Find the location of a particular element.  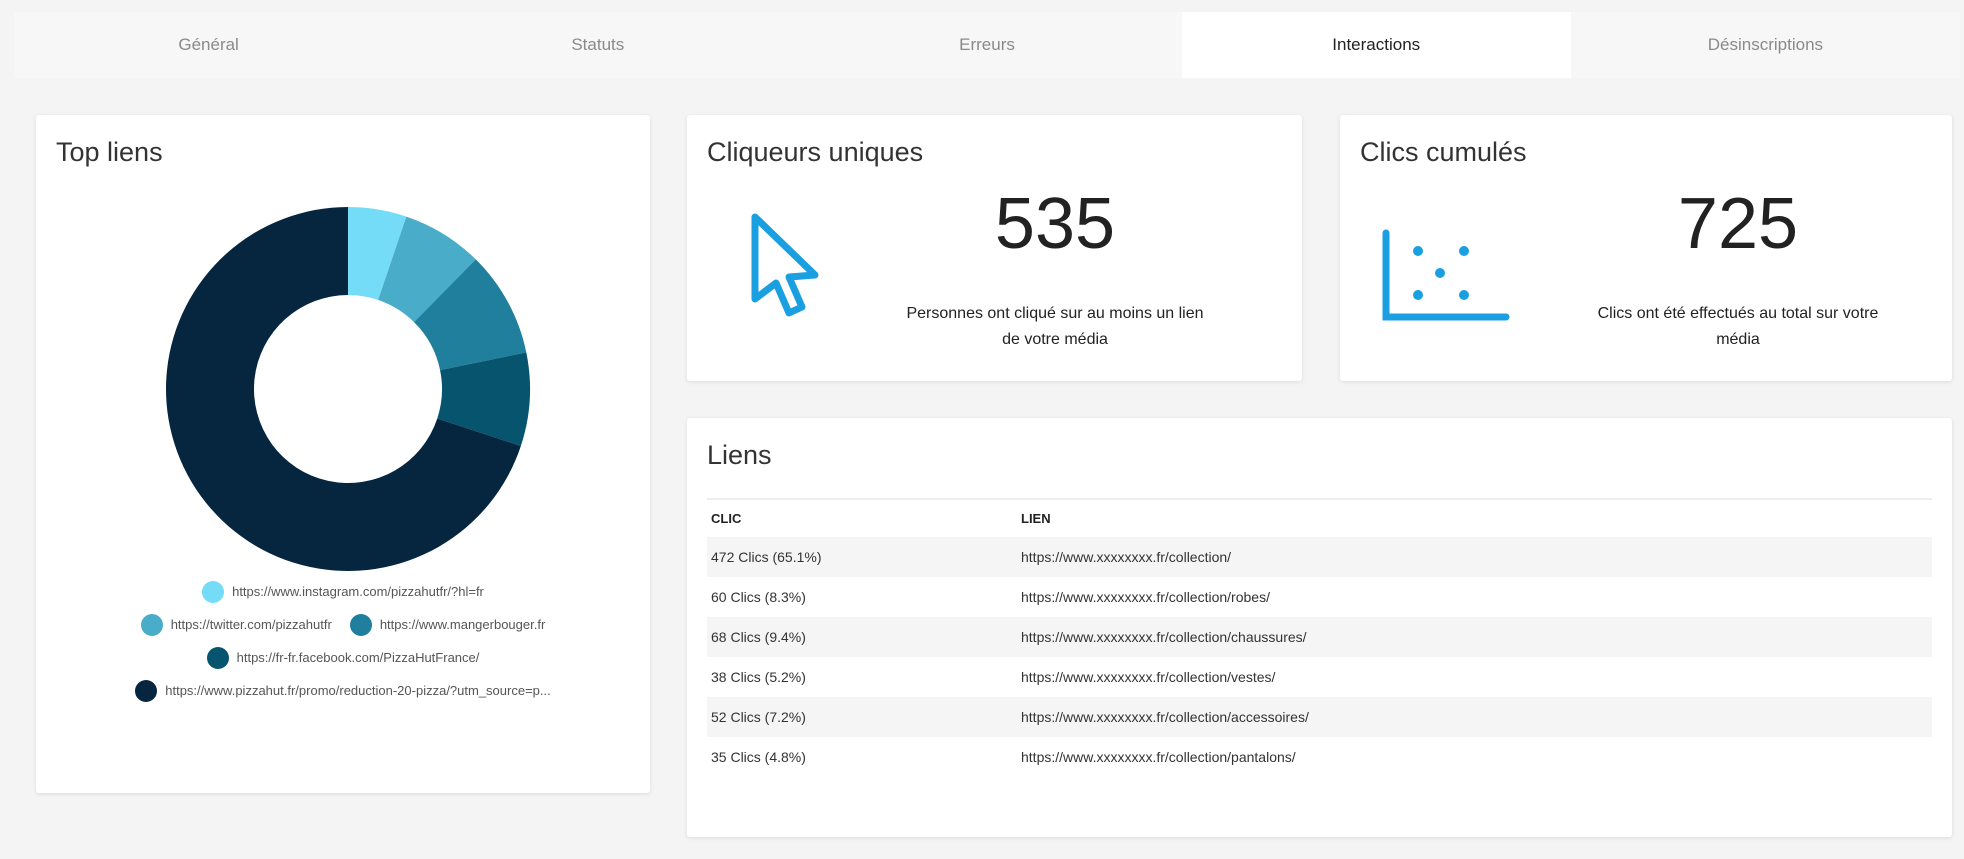

clic-cell: 68 Clics (9.4%) is located at coordinates (862, 637).